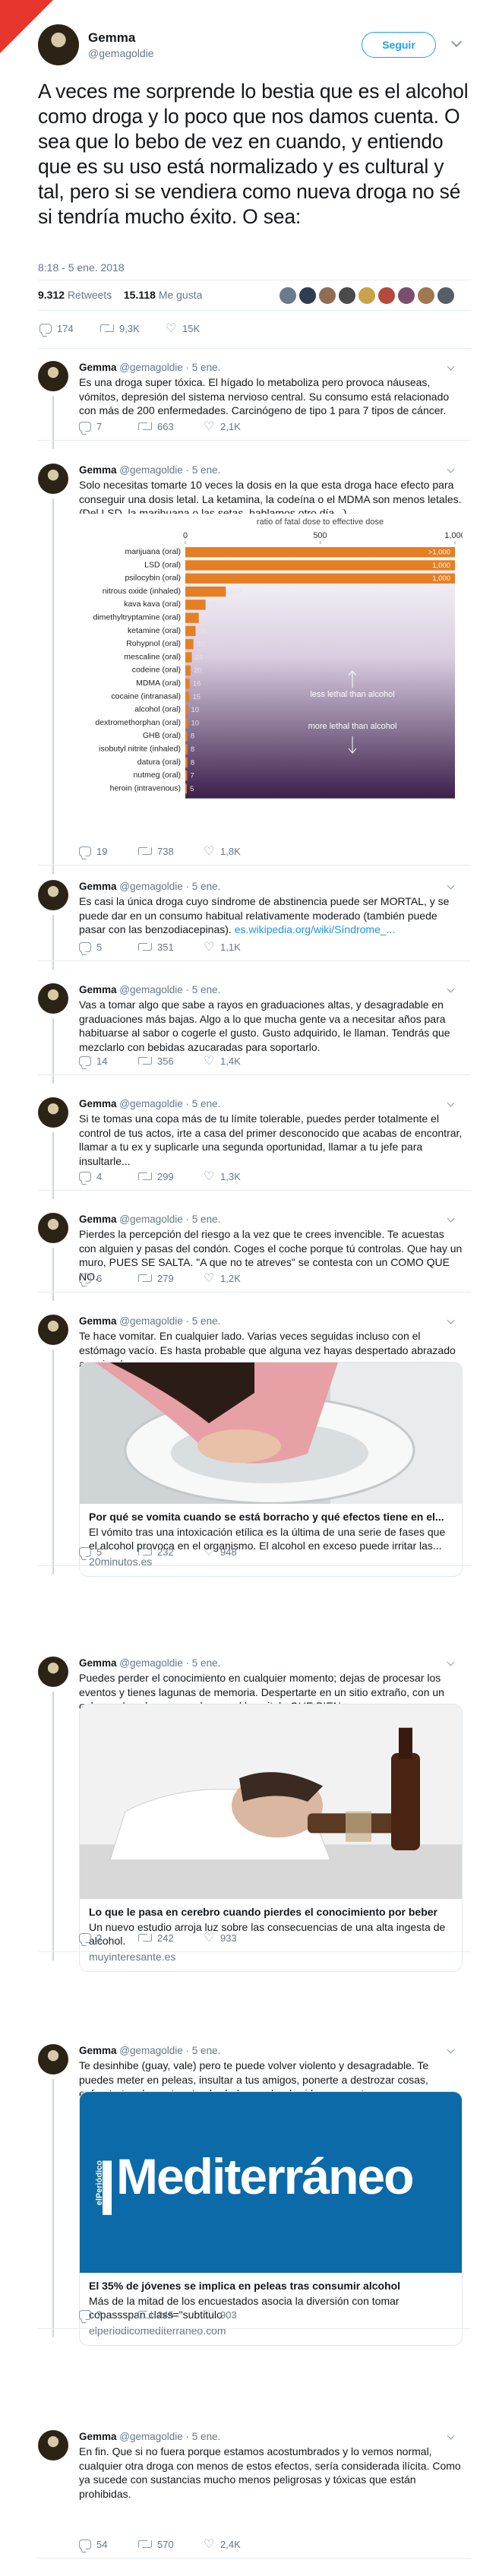 The height and width of the screenshot is (2576, 499). Describe the element at coordinates (222, 426) in the screenshot. I see `like-button: ♡ 2,1K` at that location.